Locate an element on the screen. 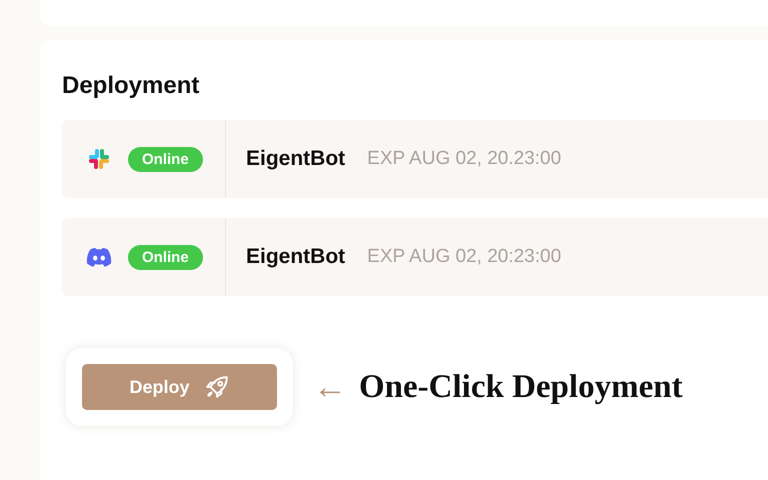 The width and height of the screenshot is (768, 480). annotation-text: One-Click Deployment is located at coordinates (521, 387).